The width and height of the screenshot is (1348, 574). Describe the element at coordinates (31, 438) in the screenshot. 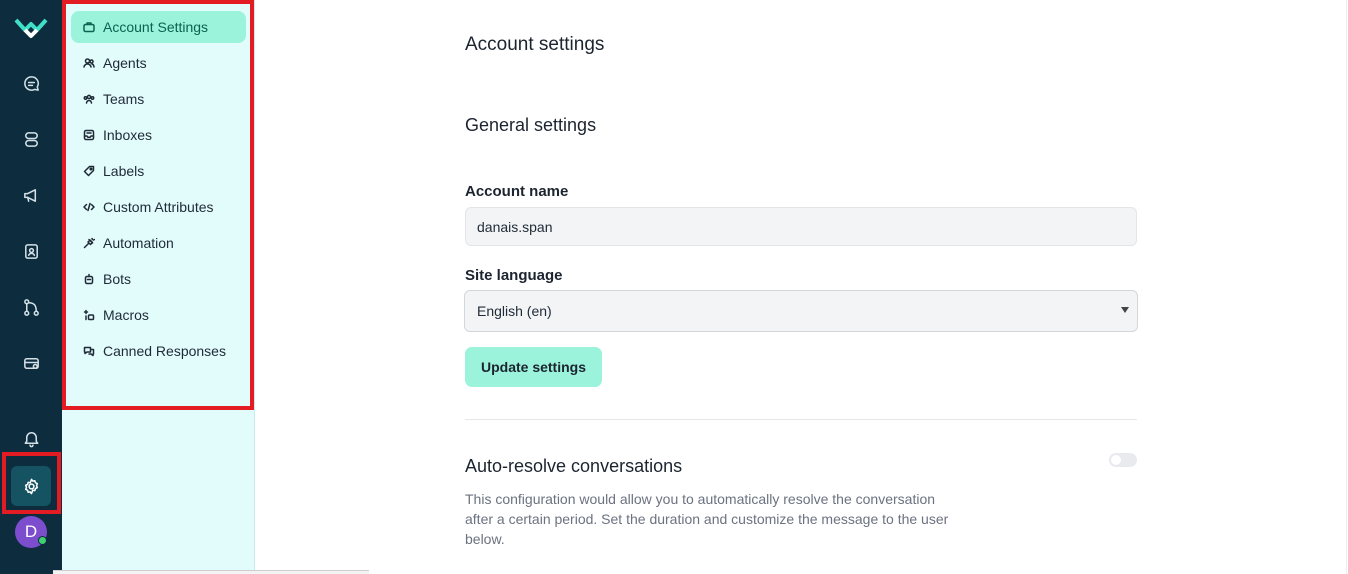

I see `notifications-icon` at that location.